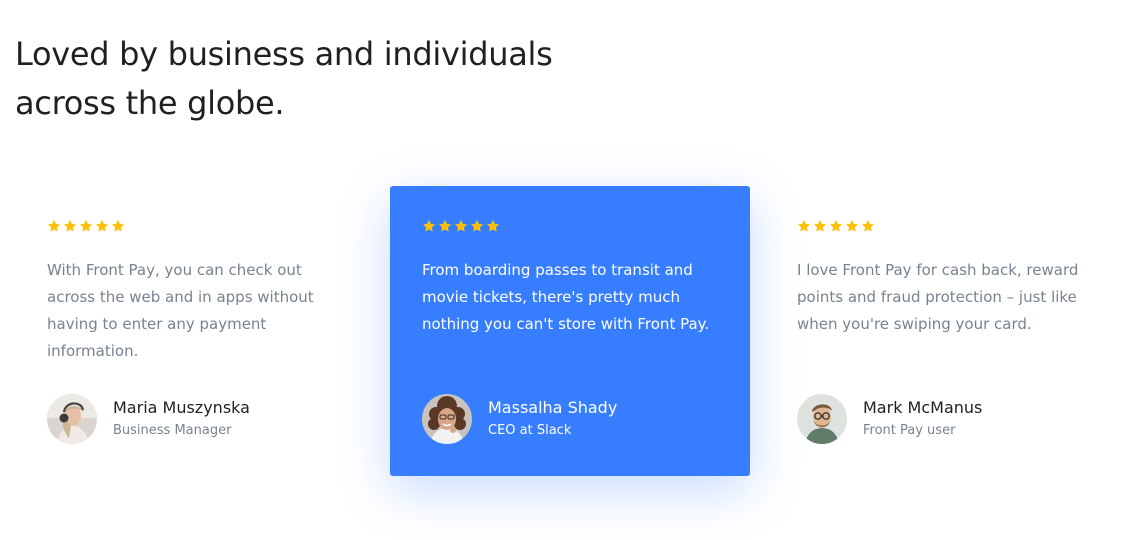 Image resolution: width=1140 pixels, height=540 pixels. I want to click on avatar-woman-curly-hair-icon, so click(447, 419).